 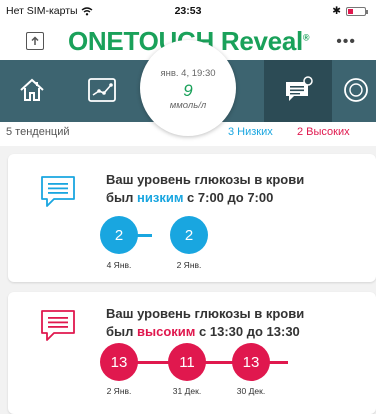 I want to click on reading-date: 4 Янв., so click(x=119, y=265).